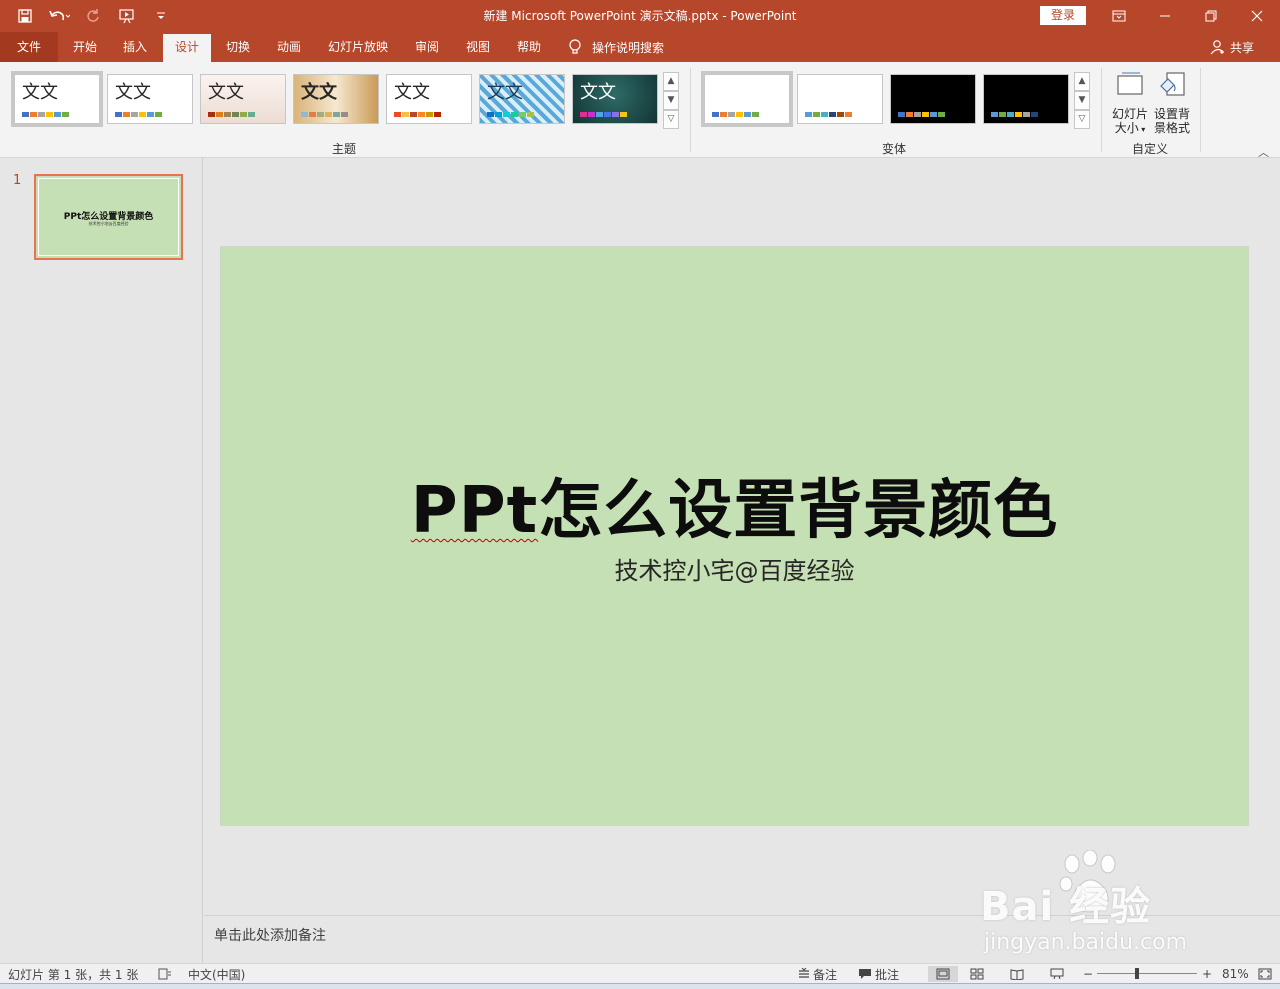 The image size is (1280, 989). Describe the element at coordinates (825, 974) in the screenshot. I see `notes-toggle-label: 备注` at that location.